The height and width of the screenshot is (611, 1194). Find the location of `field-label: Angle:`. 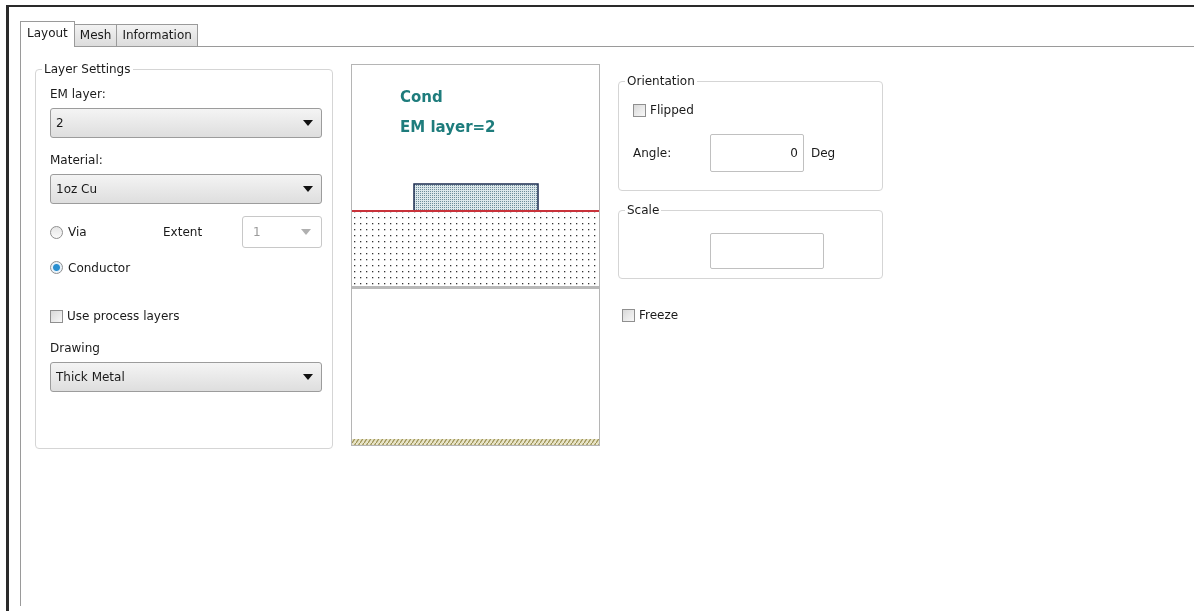

field-label: Angle: is located at coordinates (653, 153).